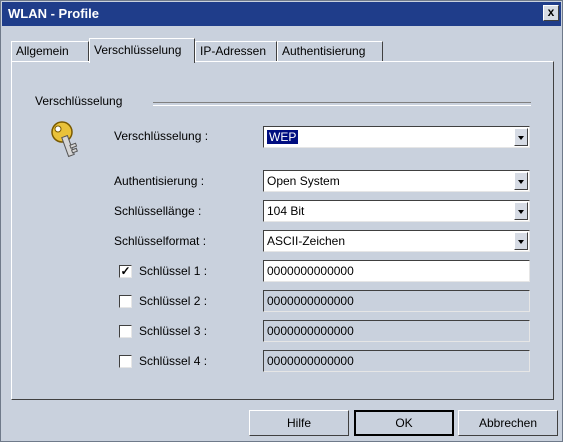 This screenshot has height=444, width=565. Describe the element at coordinates (281, 14) in the screenshot. I see `title-bar: WLAN - Profile x` at that location.